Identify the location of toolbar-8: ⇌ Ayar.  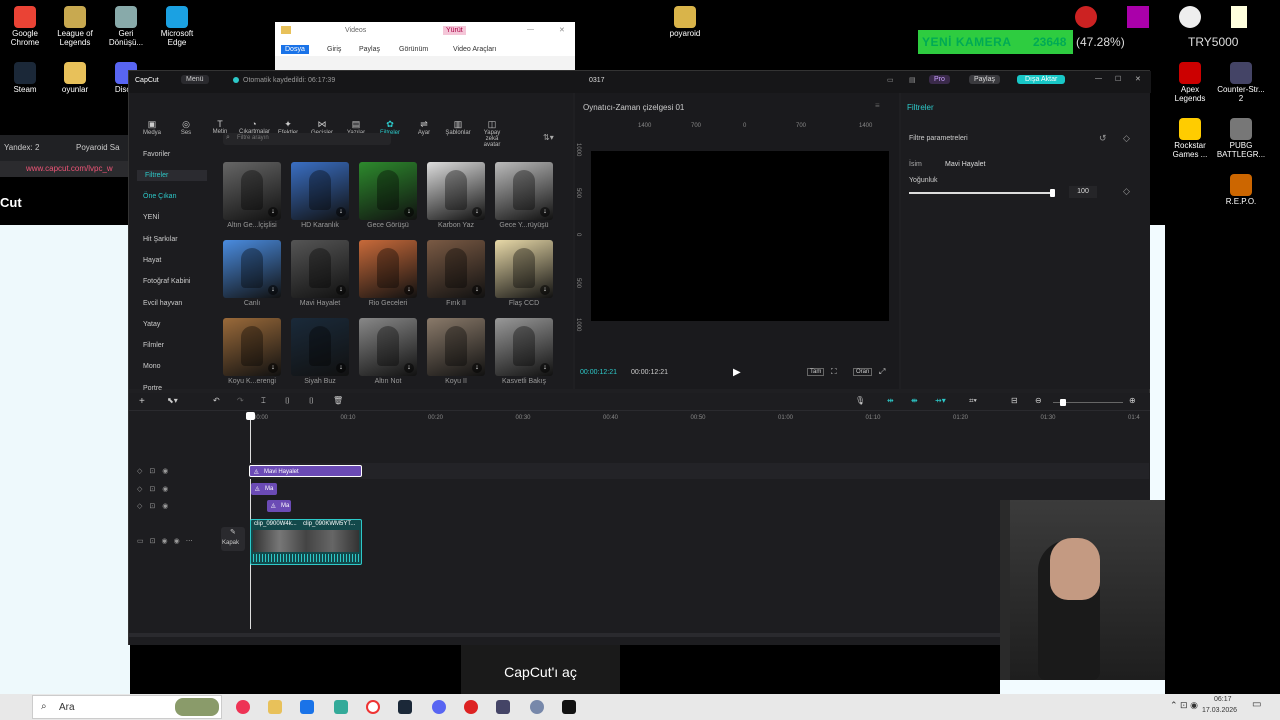
(424, 127).